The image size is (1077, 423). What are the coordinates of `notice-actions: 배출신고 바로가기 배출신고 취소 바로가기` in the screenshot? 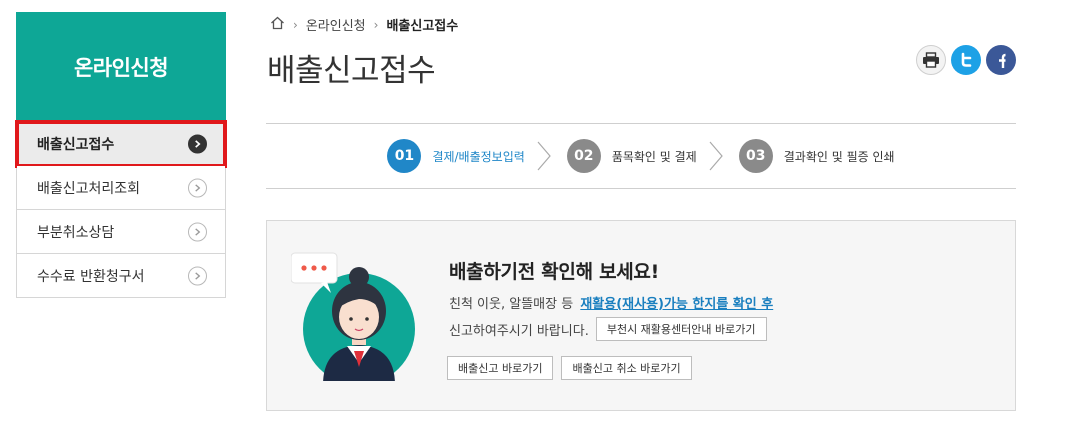 It's located at (569, 368).